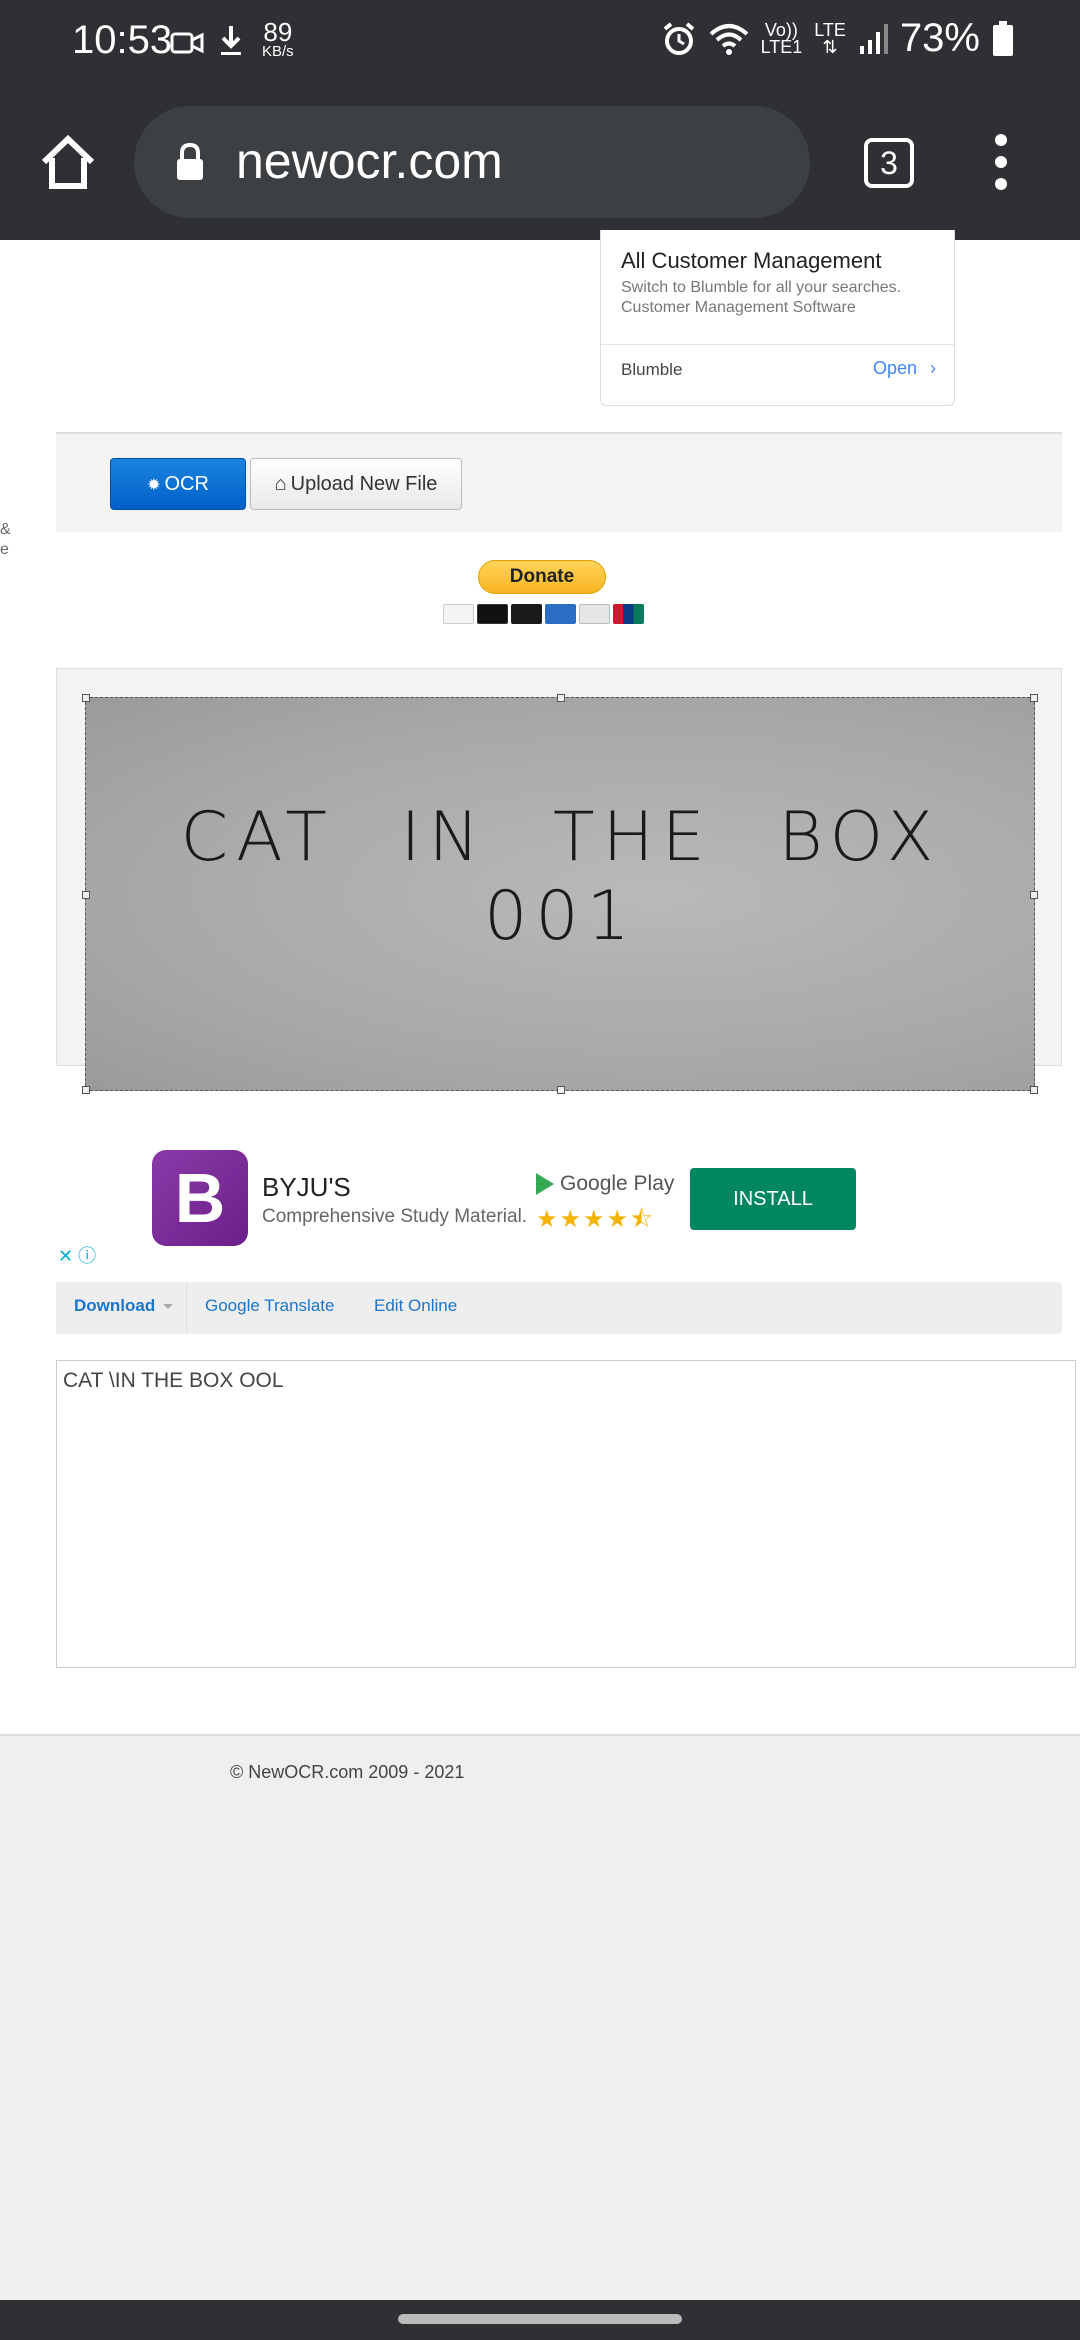 The width and height of the screenshot is (1080, 2340). I want to click on unionpay-icon, so click(628, 614).